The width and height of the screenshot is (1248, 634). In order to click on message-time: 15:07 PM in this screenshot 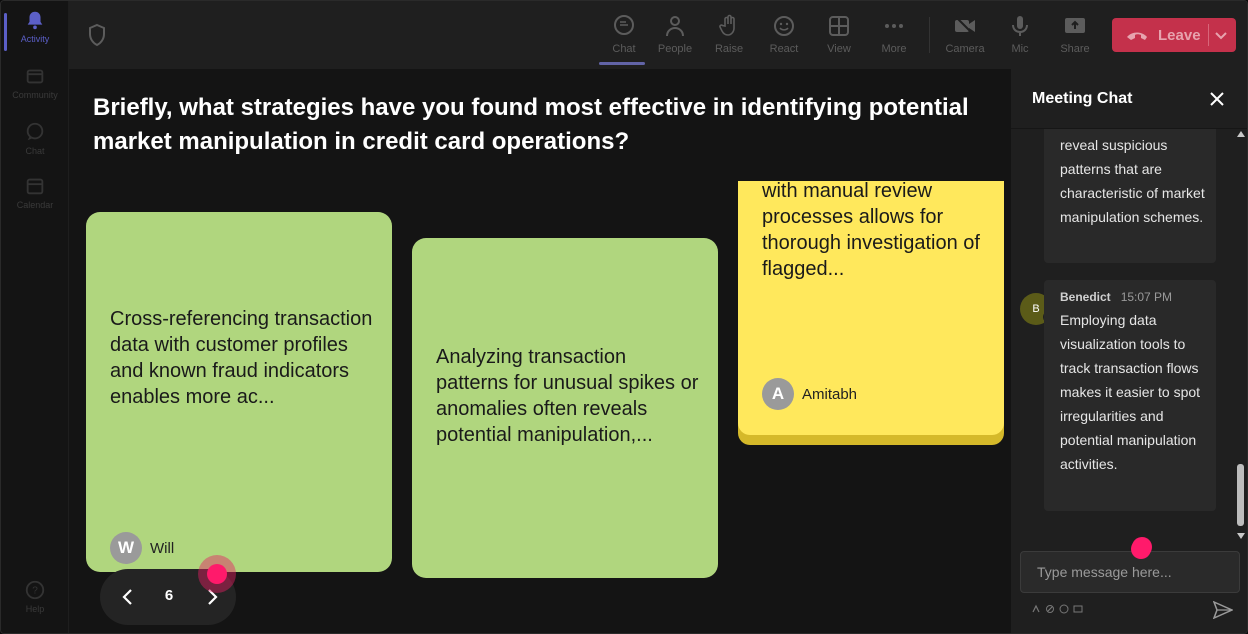, I will do `click(1146, 297)`.